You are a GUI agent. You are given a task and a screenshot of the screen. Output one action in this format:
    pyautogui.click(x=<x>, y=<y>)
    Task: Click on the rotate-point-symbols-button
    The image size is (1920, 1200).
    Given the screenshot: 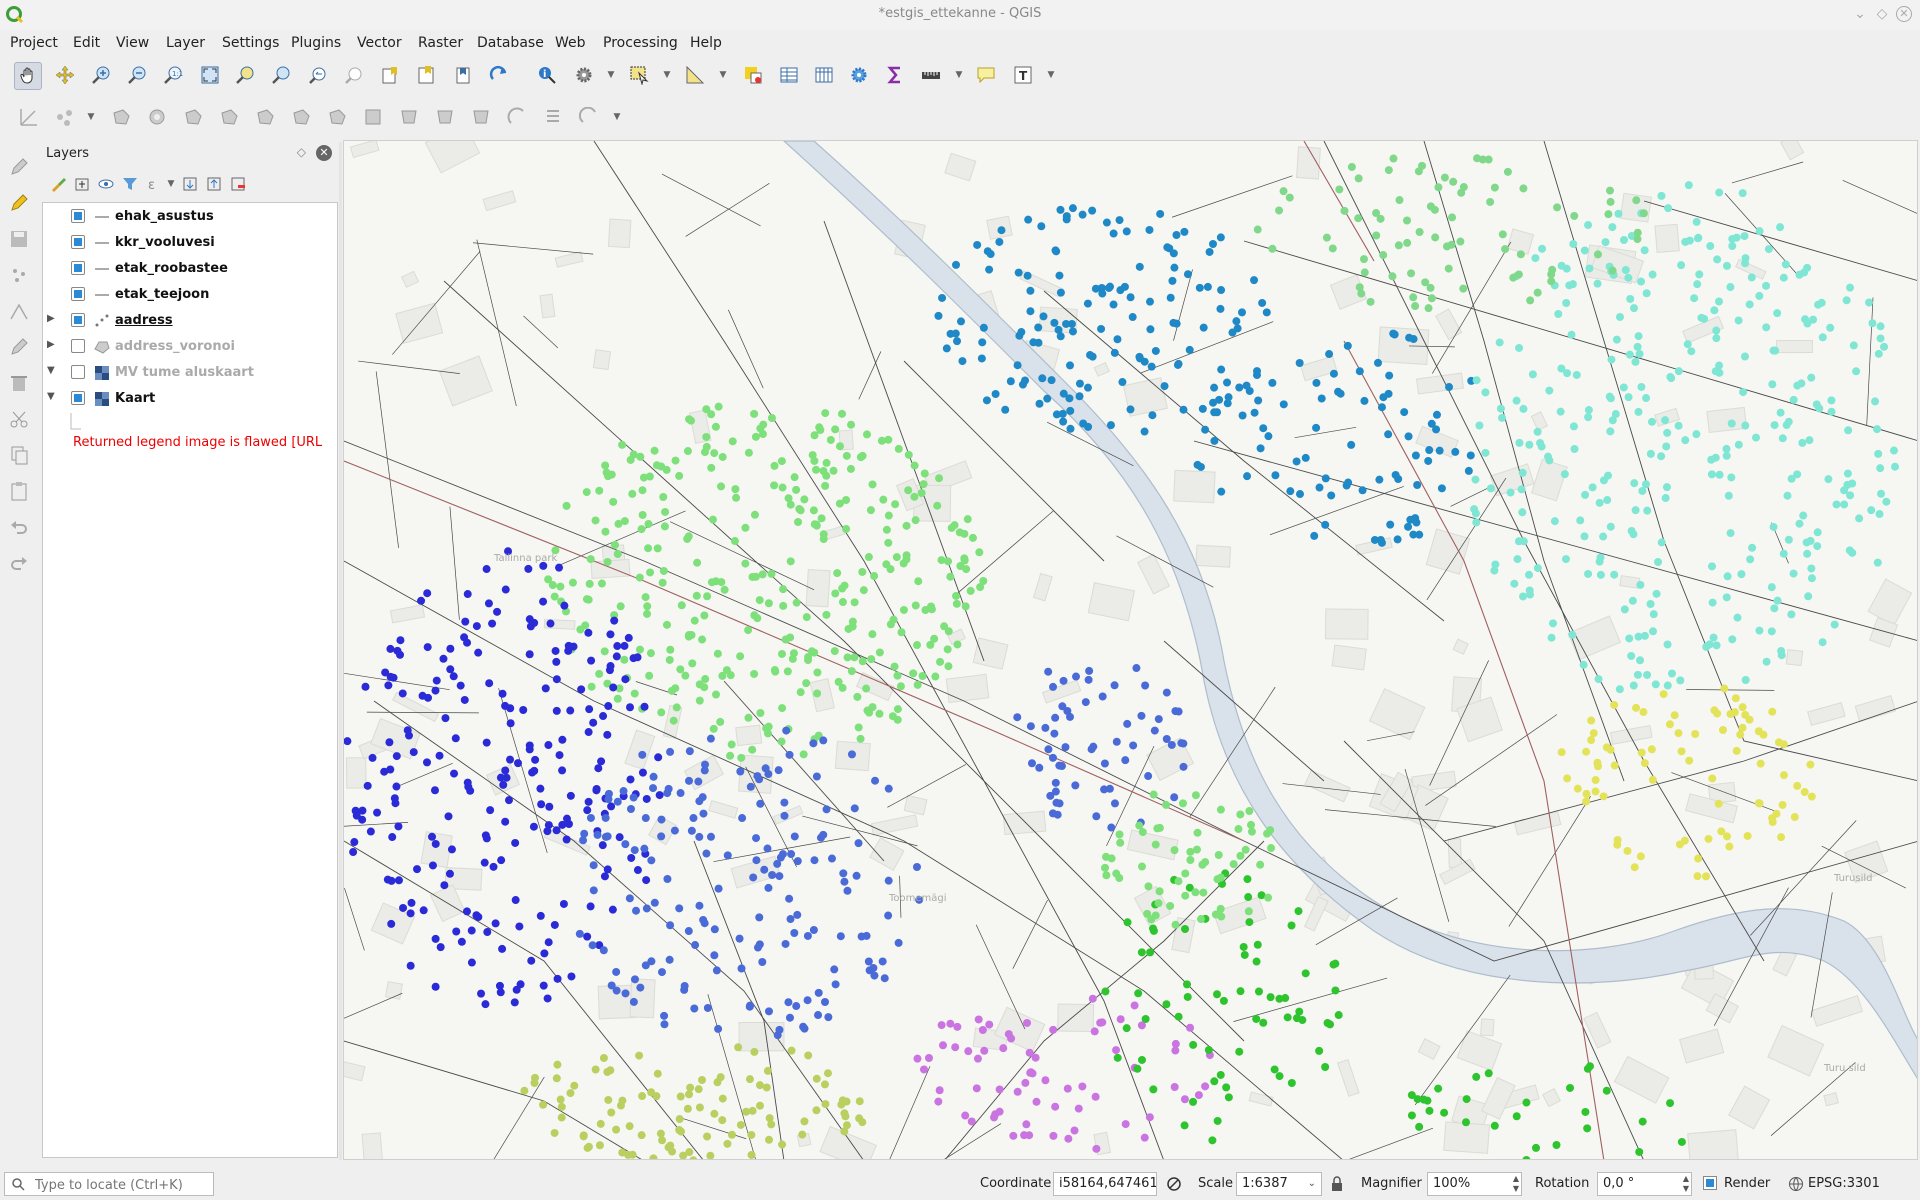 What is the action you would take?
    pyautogui.click(x=517, y=117)
    